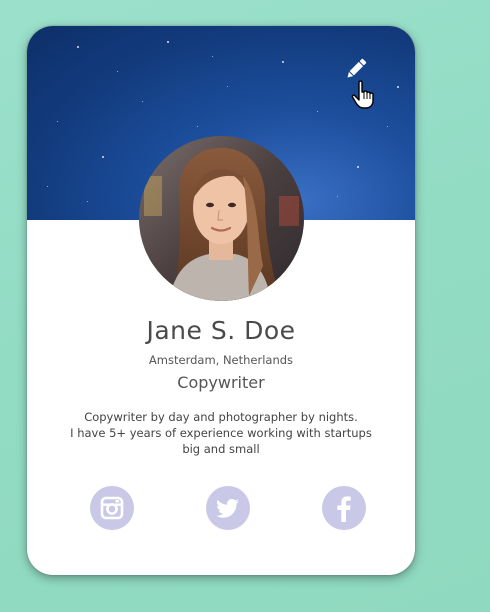  Describe the element at coordinates (221, 330) in the screenshot. I see `profile-name: Jane S. Doe` at that location.